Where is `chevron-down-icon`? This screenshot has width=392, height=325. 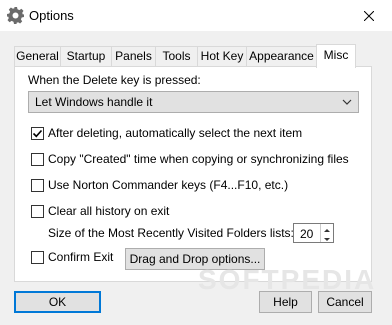 chevron-down-icon is located at coordinates (347, 102).